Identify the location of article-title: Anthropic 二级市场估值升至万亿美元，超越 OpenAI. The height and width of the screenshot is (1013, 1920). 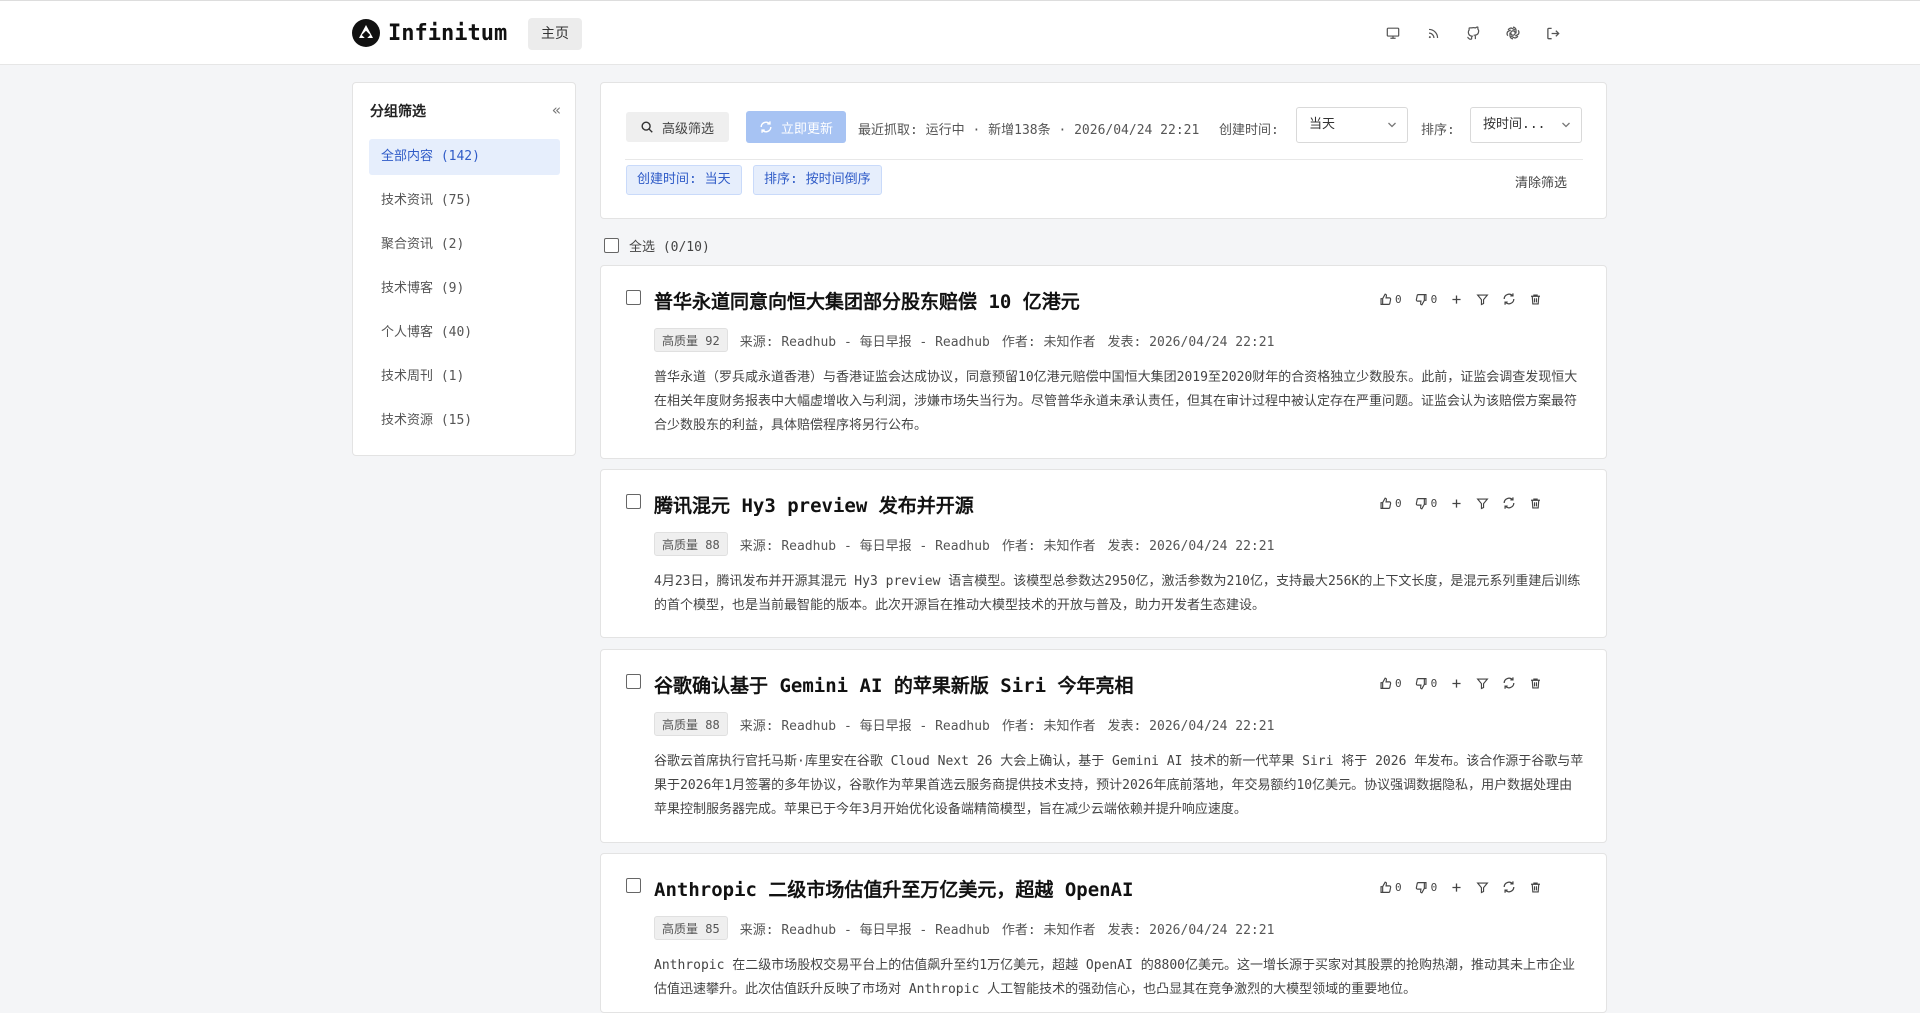
(893, 888).